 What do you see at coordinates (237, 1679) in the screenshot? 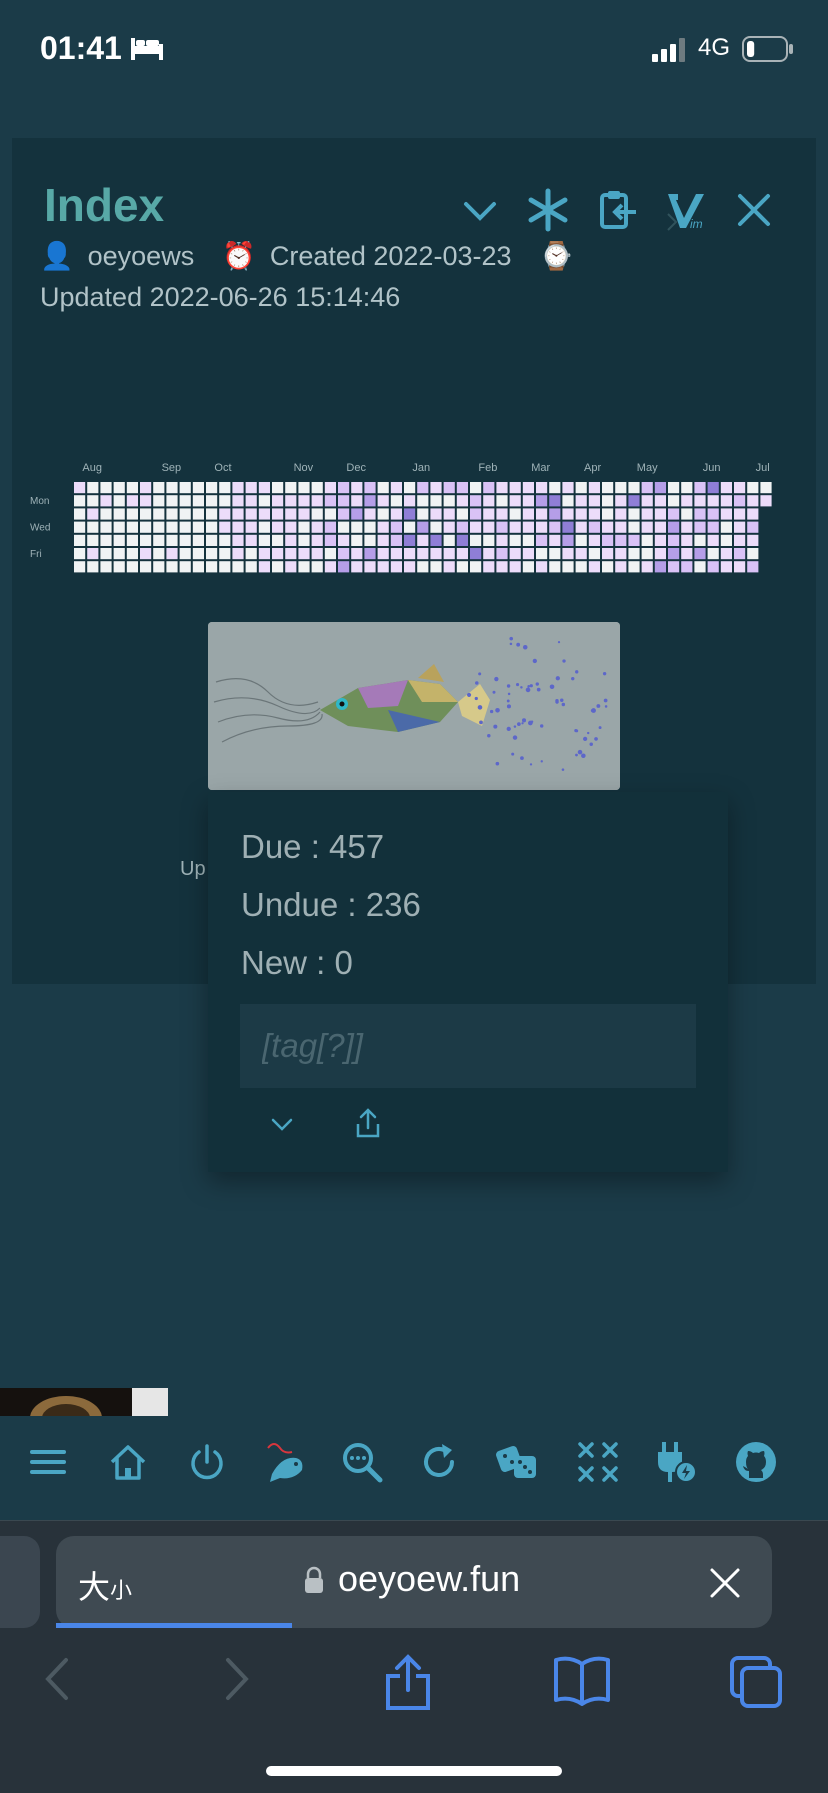
I see `forward-icon` at bounding box center [237, 1679].